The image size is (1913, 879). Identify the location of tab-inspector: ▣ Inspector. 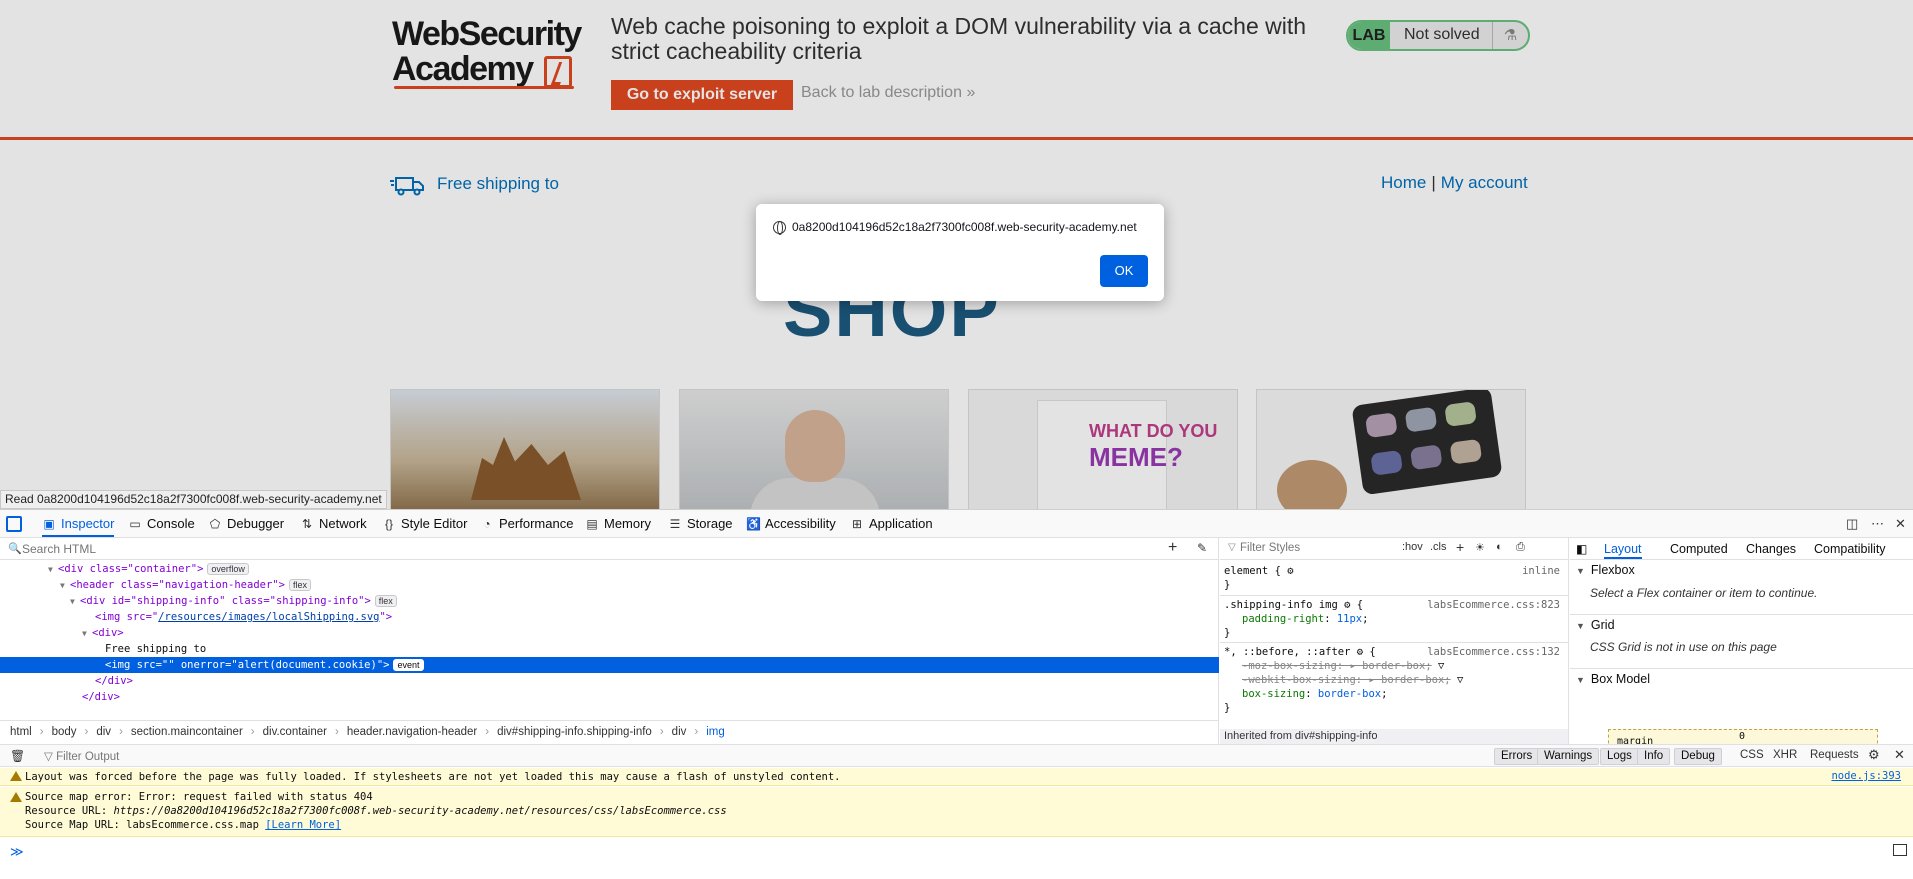
(78, 523).